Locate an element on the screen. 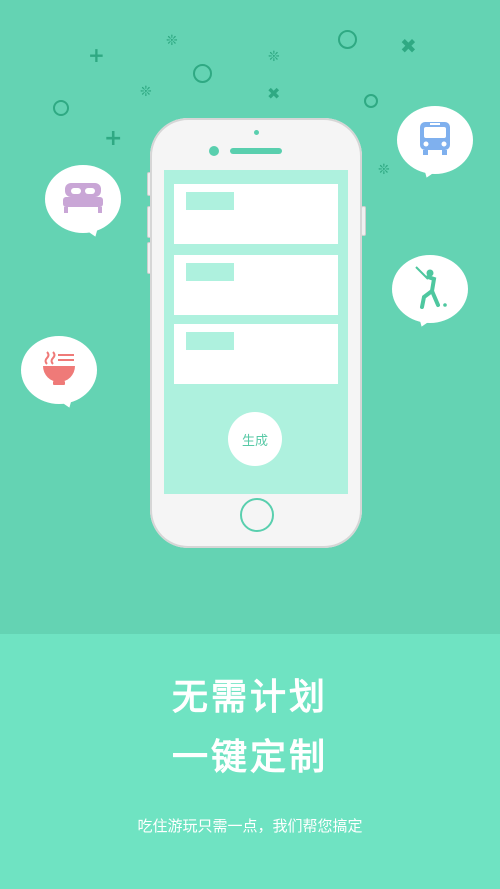  headline-line-2: 一键定制 is located at coordinates (249, 757).